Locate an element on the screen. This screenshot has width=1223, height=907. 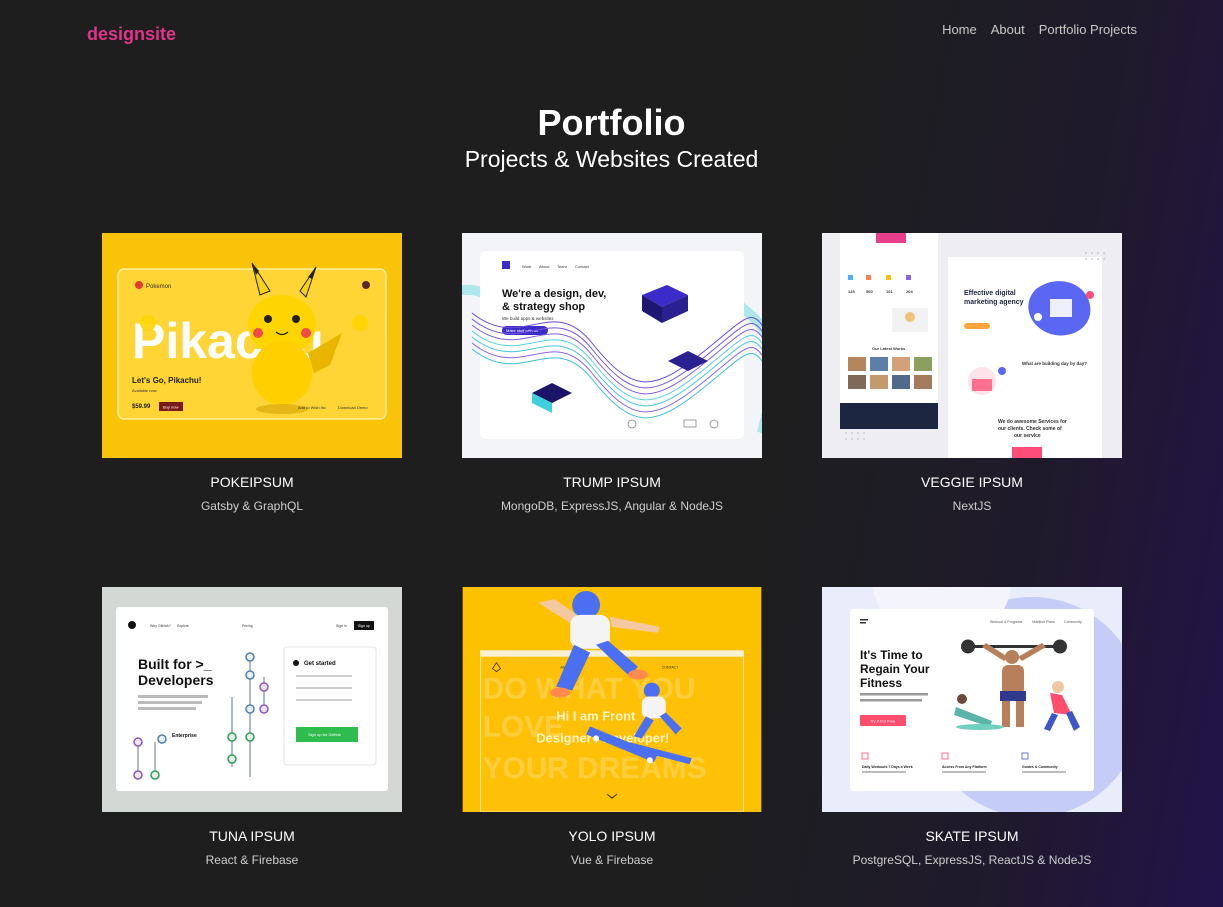
svg-text: Contact is located at coordinates (582, 266).